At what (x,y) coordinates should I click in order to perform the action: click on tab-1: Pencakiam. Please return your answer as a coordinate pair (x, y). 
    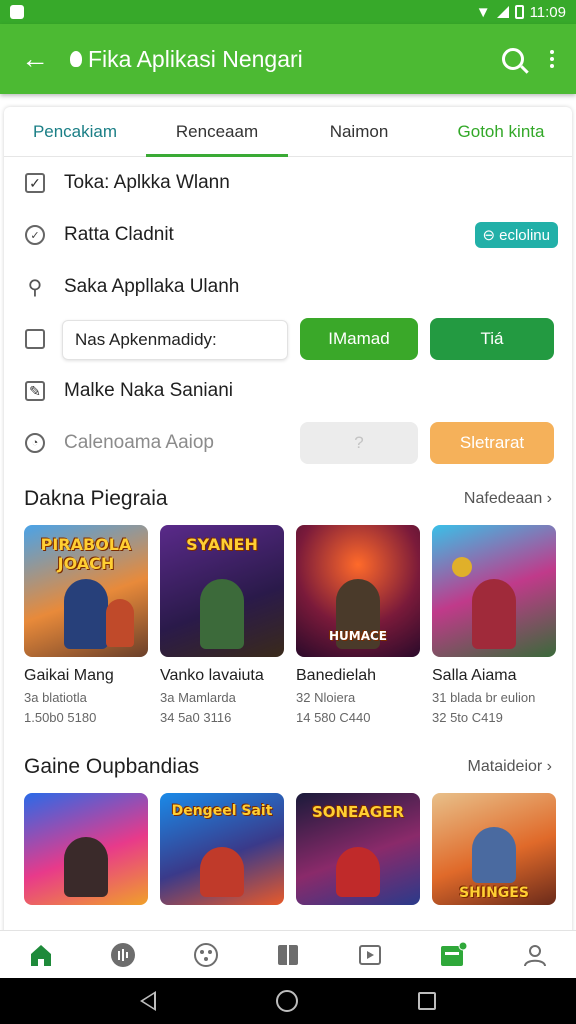
    Looking at the image, I should click on (75, 131).